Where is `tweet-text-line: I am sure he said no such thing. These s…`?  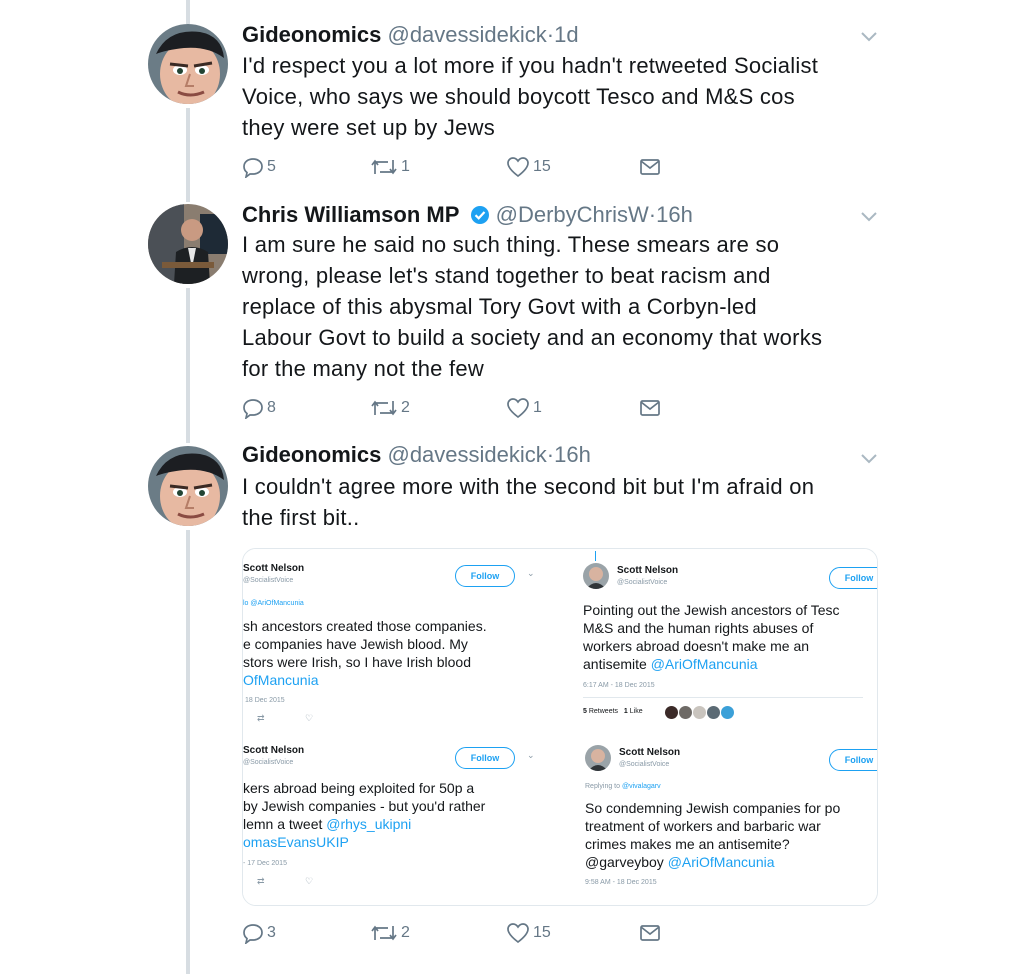 tweet-text-line: I am sure he said no such thing. These s… is located at coordinates (511, 244).